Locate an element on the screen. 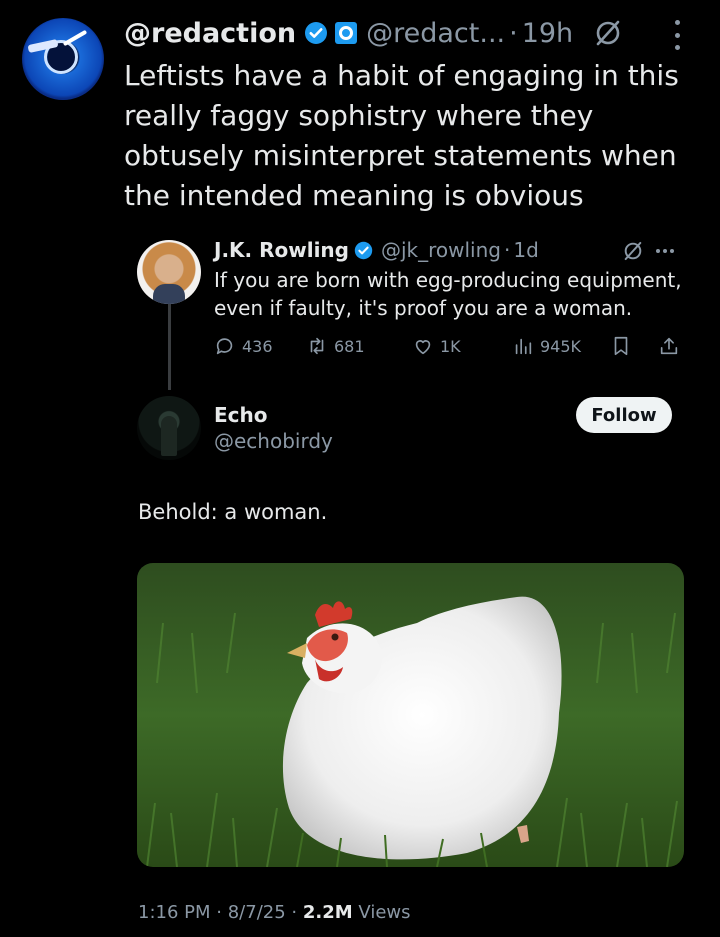 This screenshot has width=720, height=937. timestamp: 19h is located at coordinates (547, 33).